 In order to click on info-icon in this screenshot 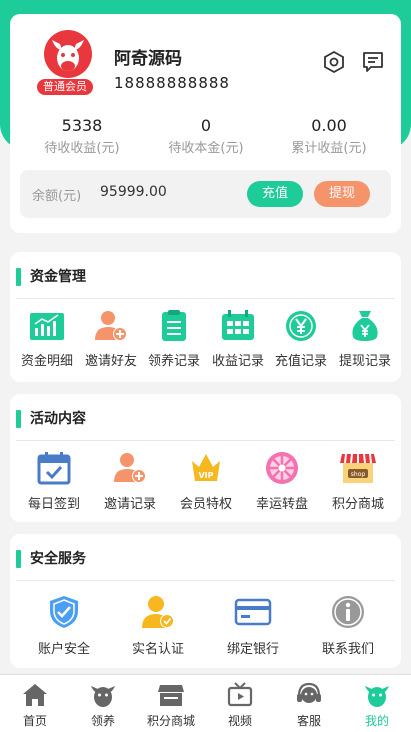, I will do `click(348, 612)`.